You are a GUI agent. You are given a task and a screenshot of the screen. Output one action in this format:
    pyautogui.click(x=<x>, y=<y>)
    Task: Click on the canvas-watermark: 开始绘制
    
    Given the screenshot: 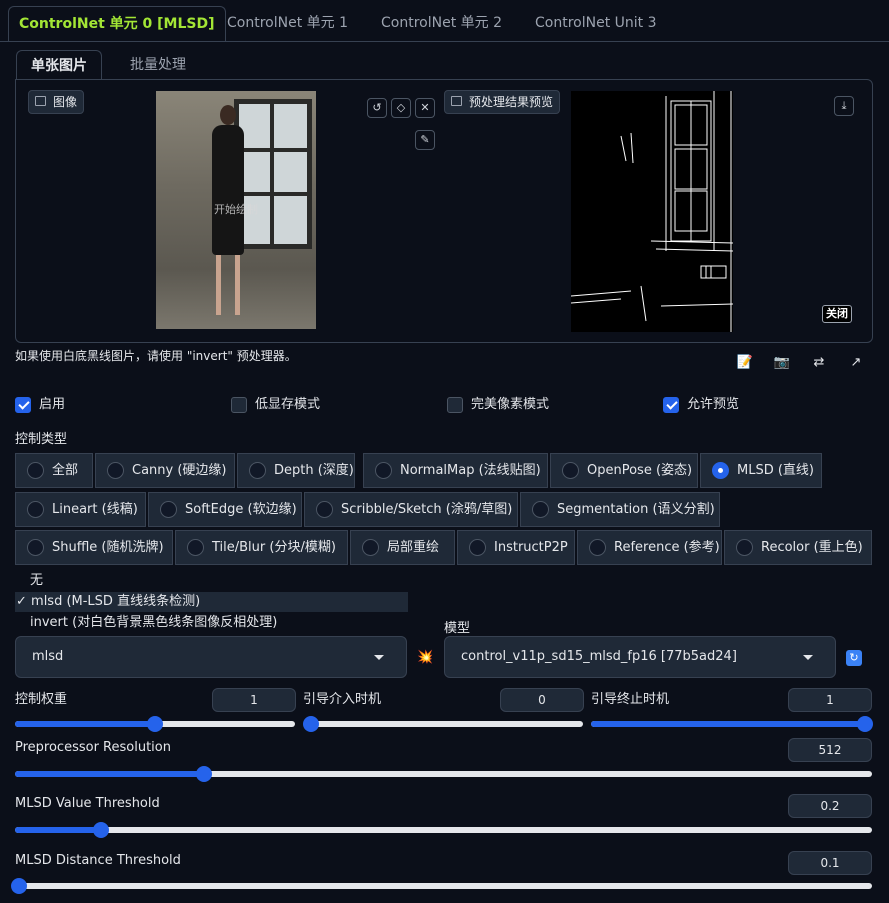 What is the action you would take?
    pyautogui.click(x=236, y=209)
    